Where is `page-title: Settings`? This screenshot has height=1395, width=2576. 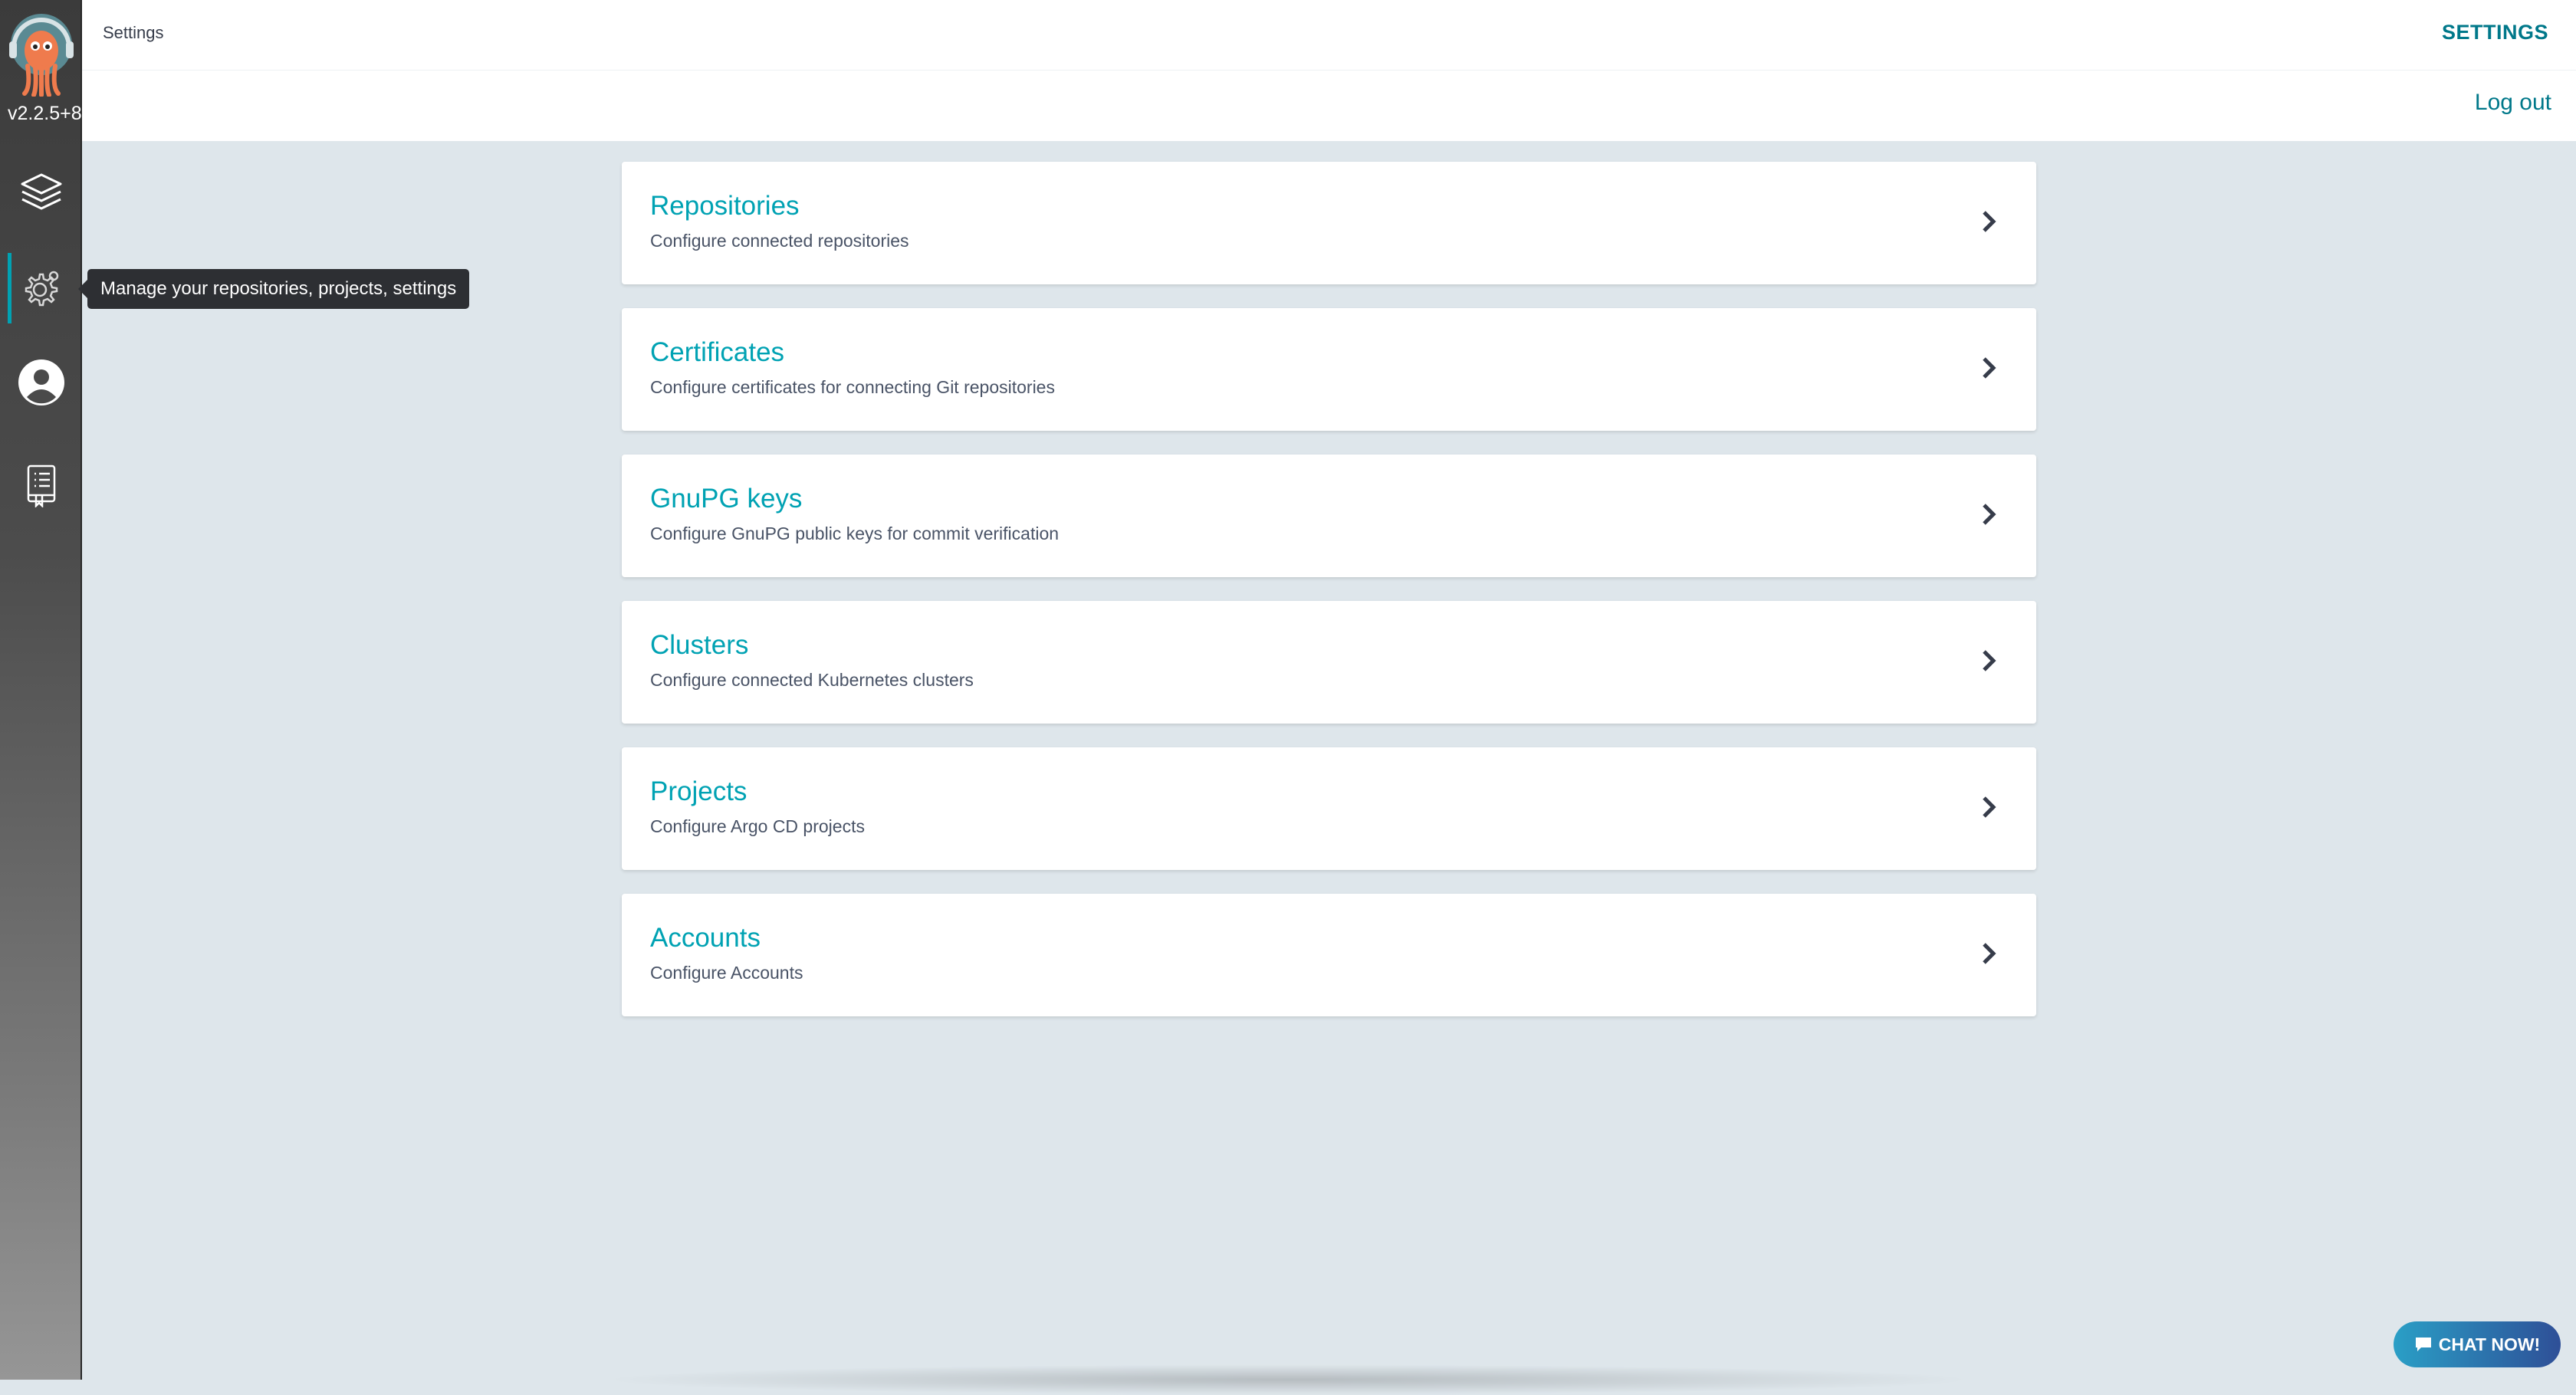 page-title: Settings is located at coordinates (133, 33).